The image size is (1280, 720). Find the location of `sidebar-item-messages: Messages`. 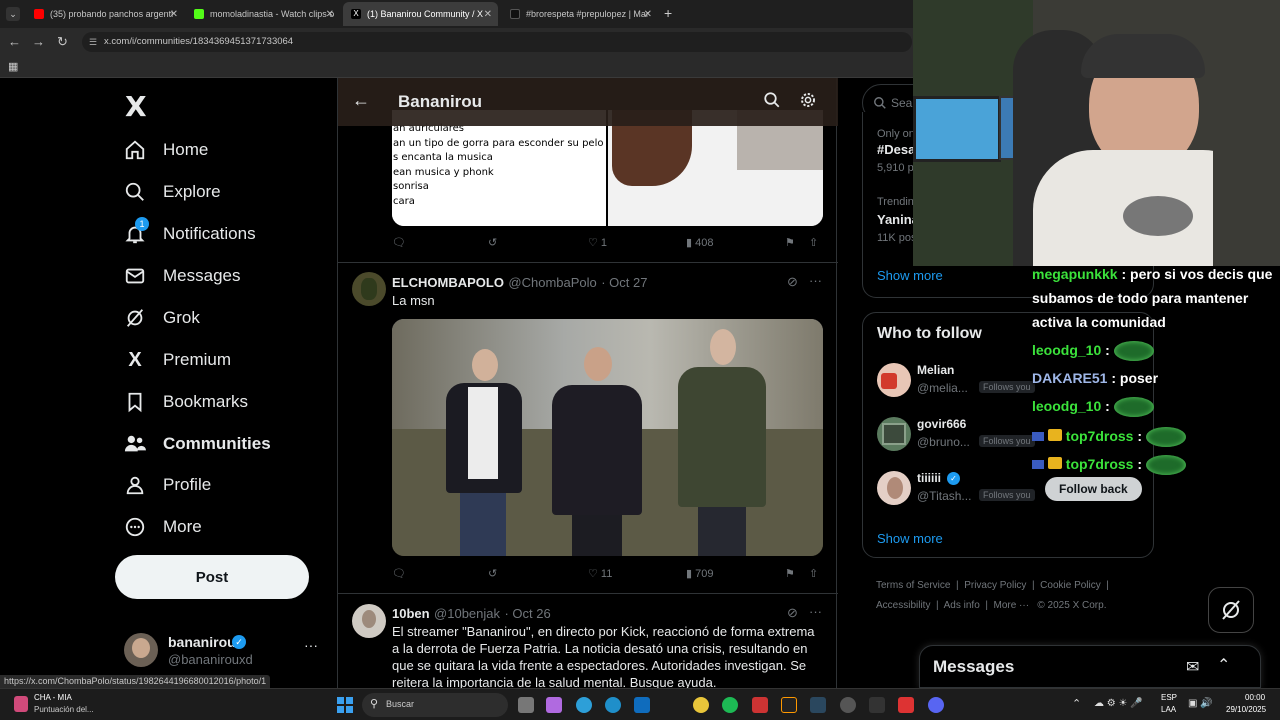

sidebar-item-messages: Messages is located at coordinates (181, 276).